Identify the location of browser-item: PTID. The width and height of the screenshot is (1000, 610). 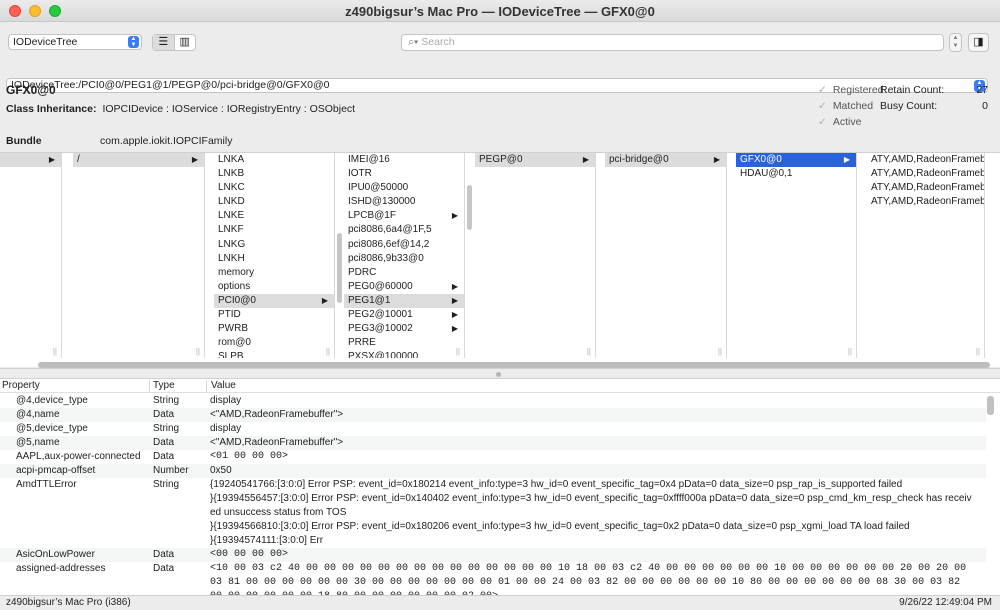
(274, 315).